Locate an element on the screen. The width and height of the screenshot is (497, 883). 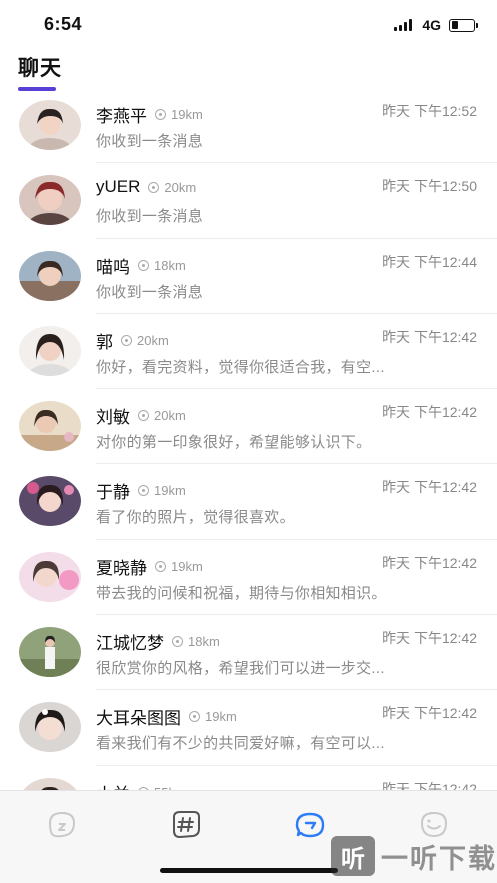
chat-row: 李燕平 19km 昨天 下午12:52 你收到一条消息 is located at coordinates (248, 126).